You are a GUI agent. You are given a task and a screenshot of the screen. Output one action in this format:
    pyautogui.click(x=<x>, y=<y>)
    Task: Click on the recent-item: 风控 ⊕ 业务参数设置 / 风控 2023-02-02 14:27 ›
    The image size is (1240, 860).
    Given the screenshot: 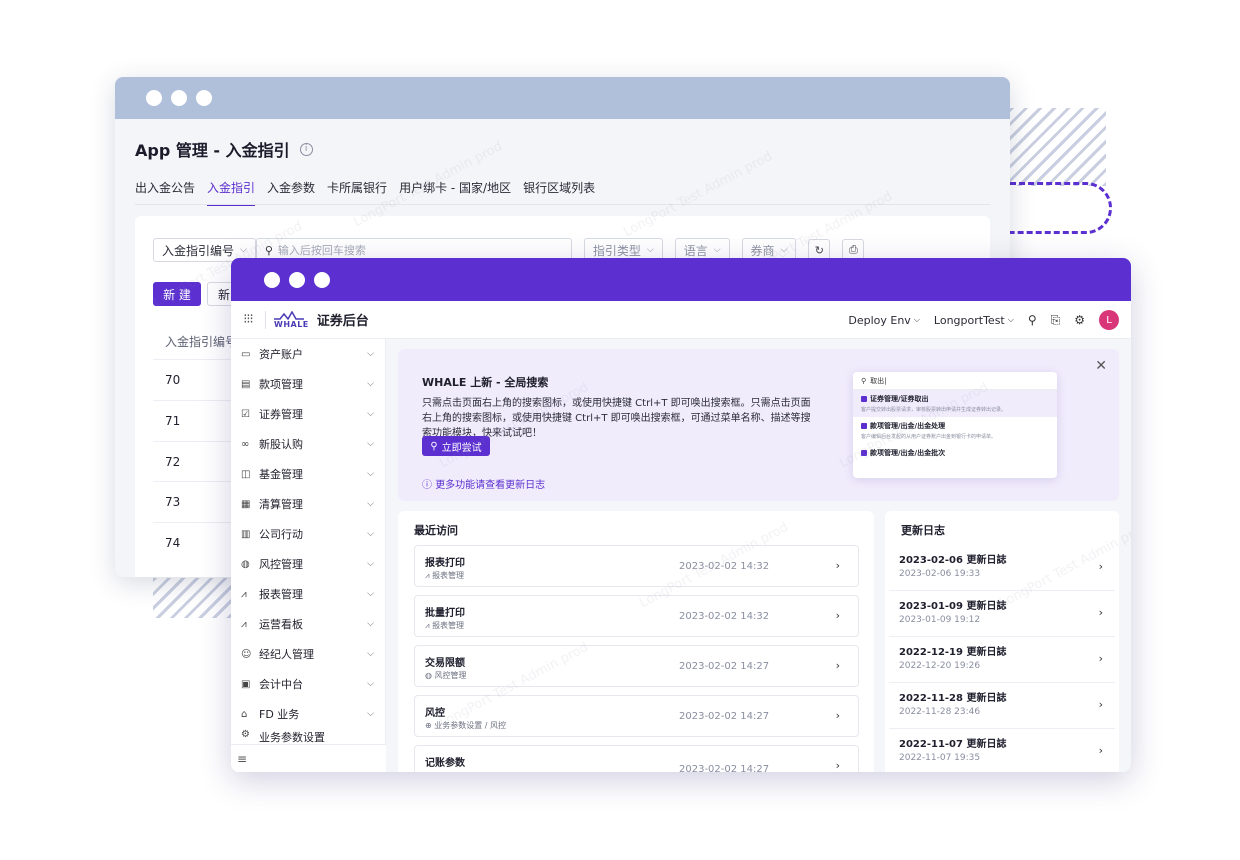 What is the action you would take?
    pyautogui.click(x=636, y=716)
    